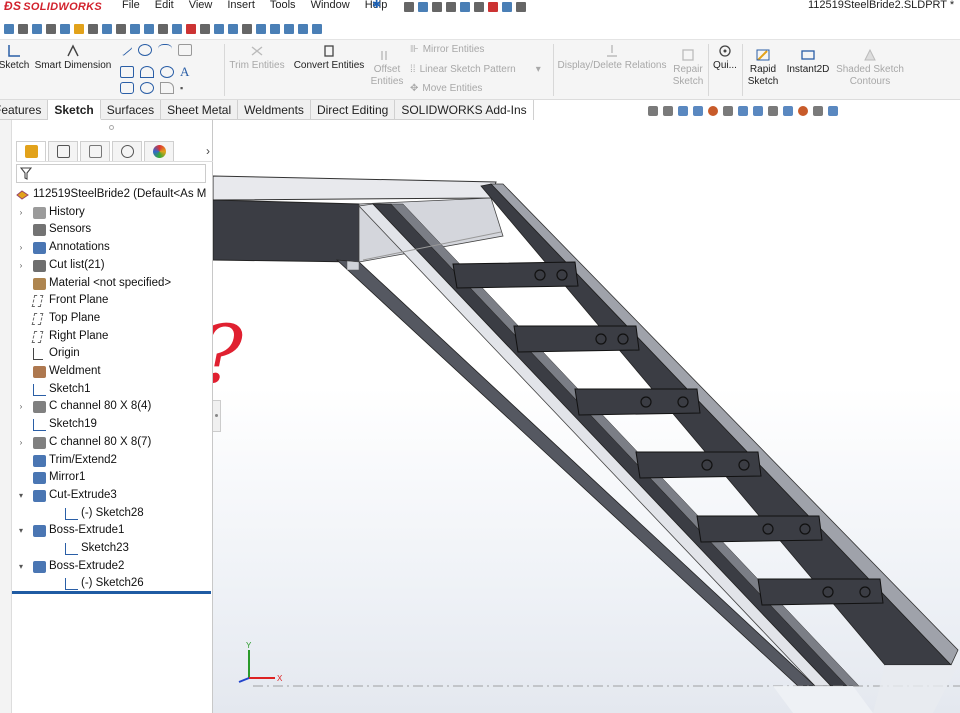 Image resolution: width=960 pixels, height=713 pixels. Describe the element at coordinates (111, 301) in the screenshot. I see `tree-item: Front Plane` at that location.